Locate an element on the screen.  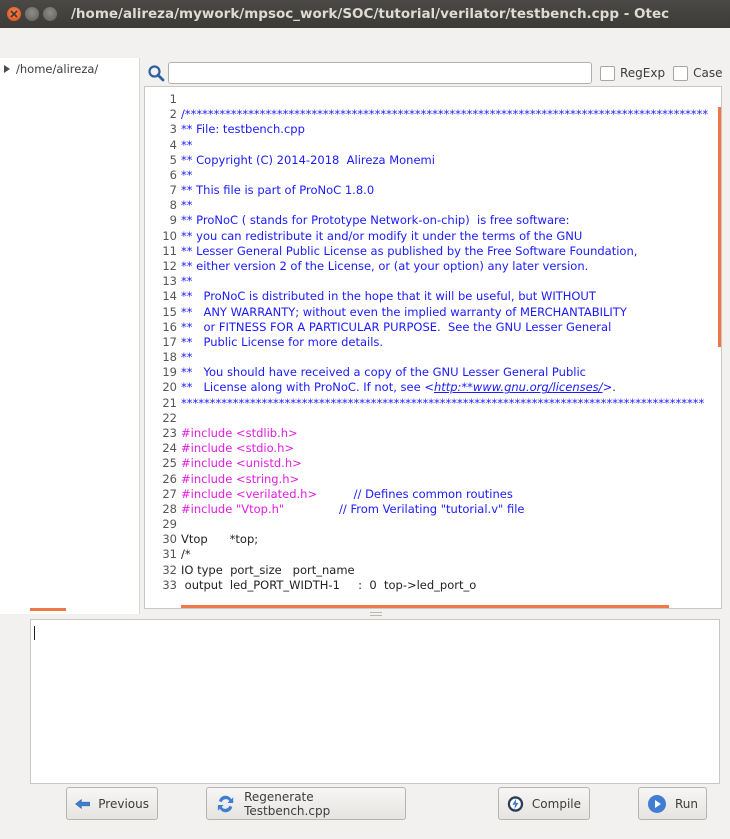
line-number: 9 is located at coordinates (173, 220).